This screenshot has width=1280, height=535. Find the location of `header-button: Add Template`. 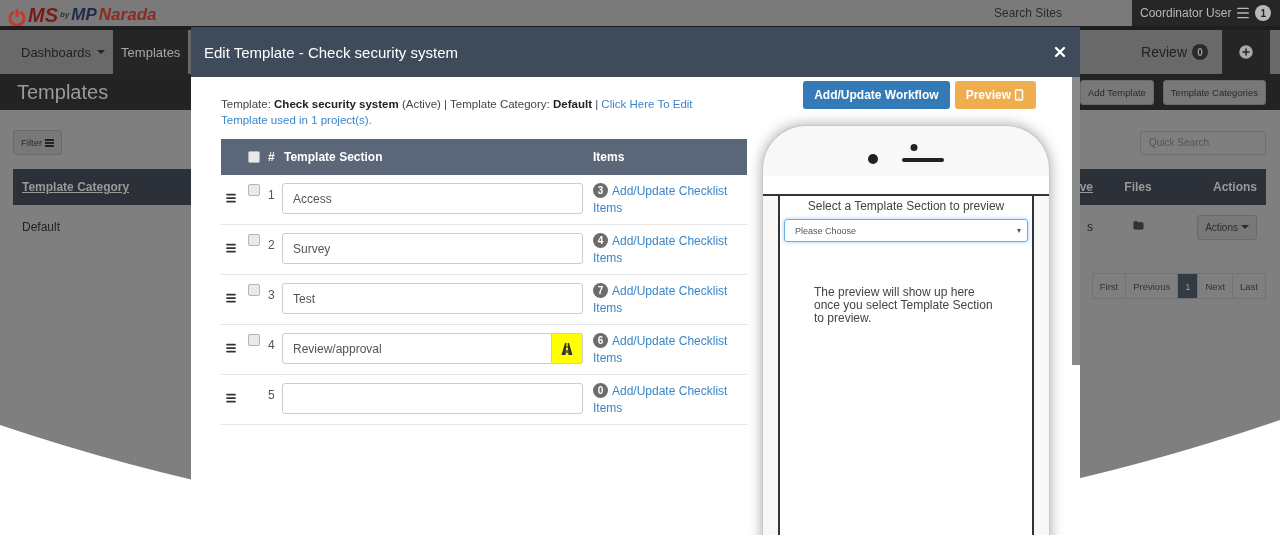

header-button: Add Template is located at coordinates (1116, 92).